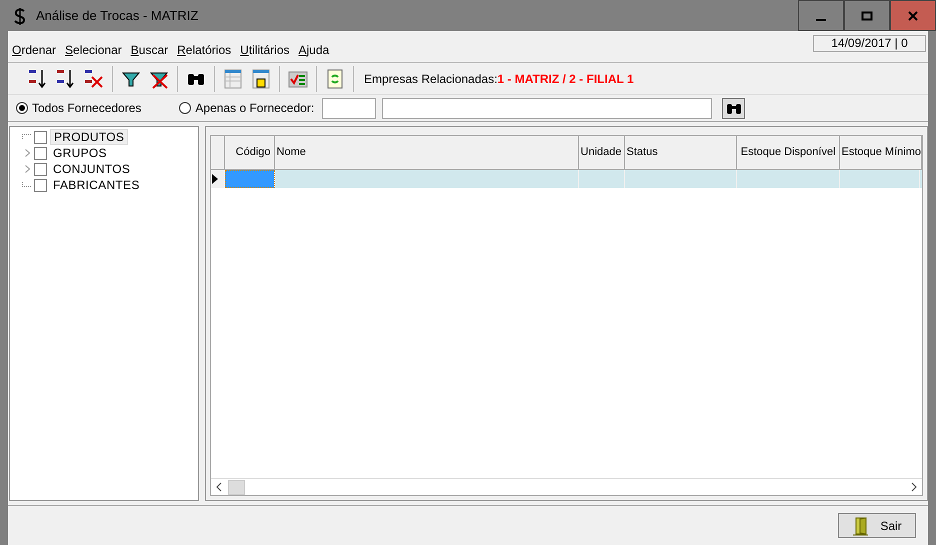  What do you see at coordinates (547, 108) in the screenshot?
I see `supplier-name-field` at bounding box center [547, 108].